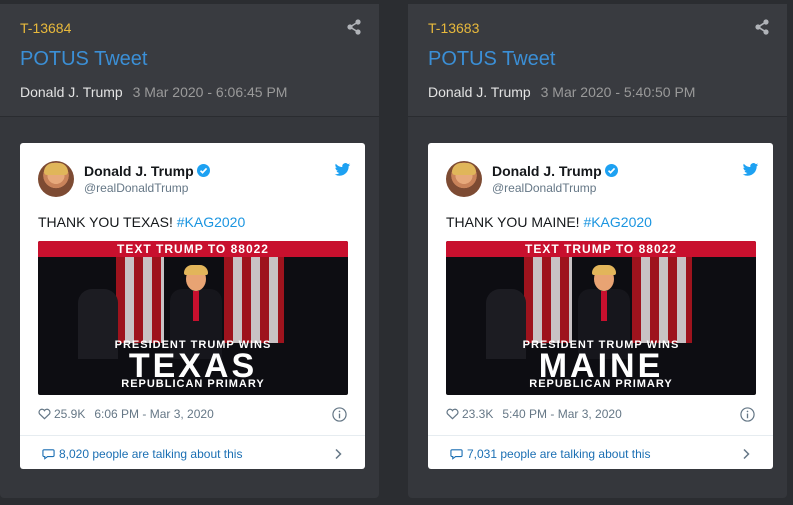  I want to click on card-meta: Donald J. Trump 3 Mar 2020 - 6:06:45 PM, so click(153, 92).